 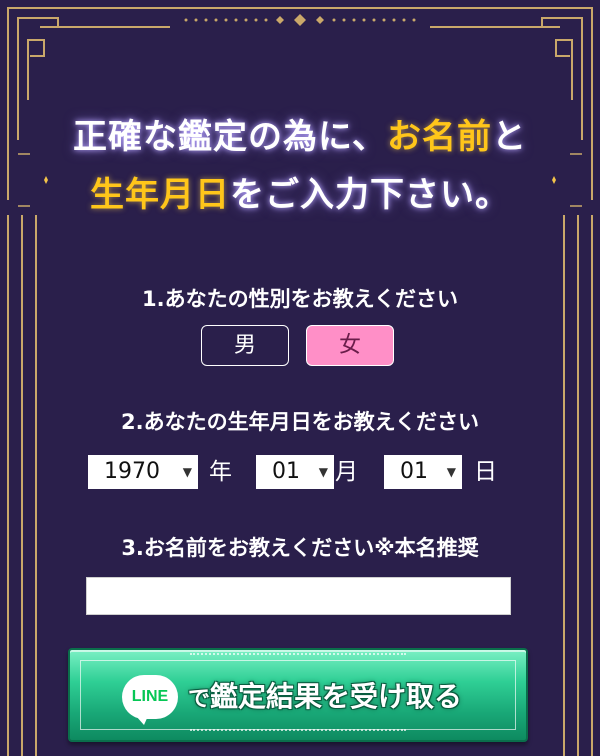 I want to click on birth-year-select: 1970 ▼, so click(x=143, y=472).